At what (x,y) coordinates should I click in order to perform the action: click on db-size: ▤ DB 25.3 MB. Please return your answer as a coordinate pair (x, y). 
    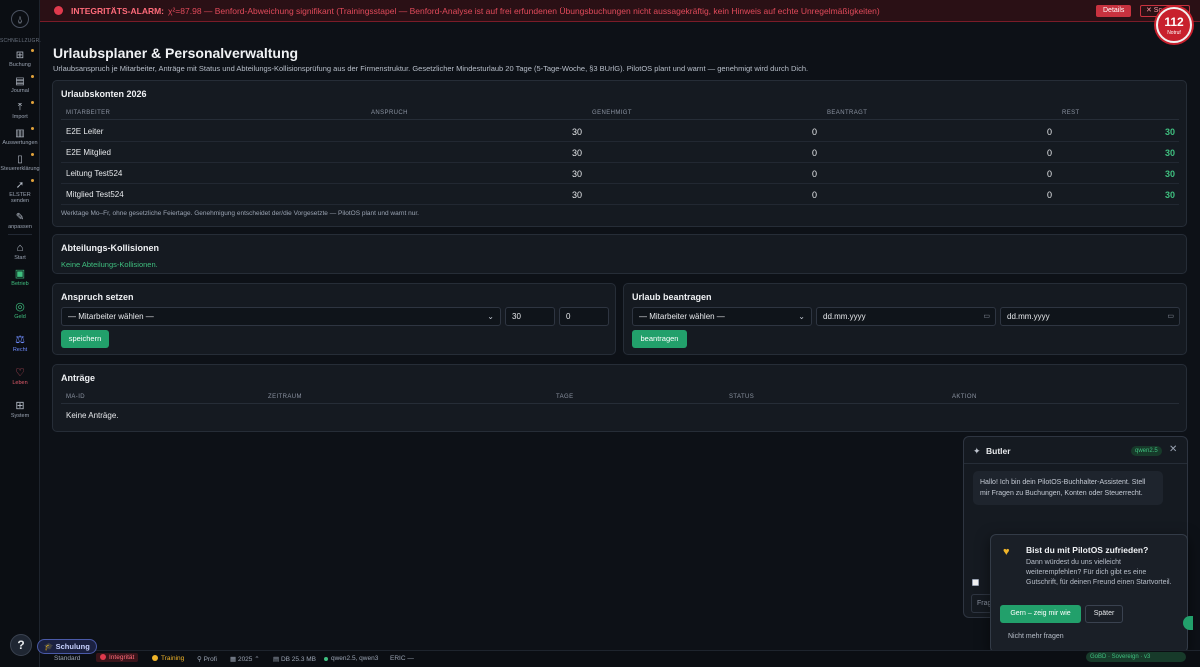
    Looking at the image, I should click on (294, 659).